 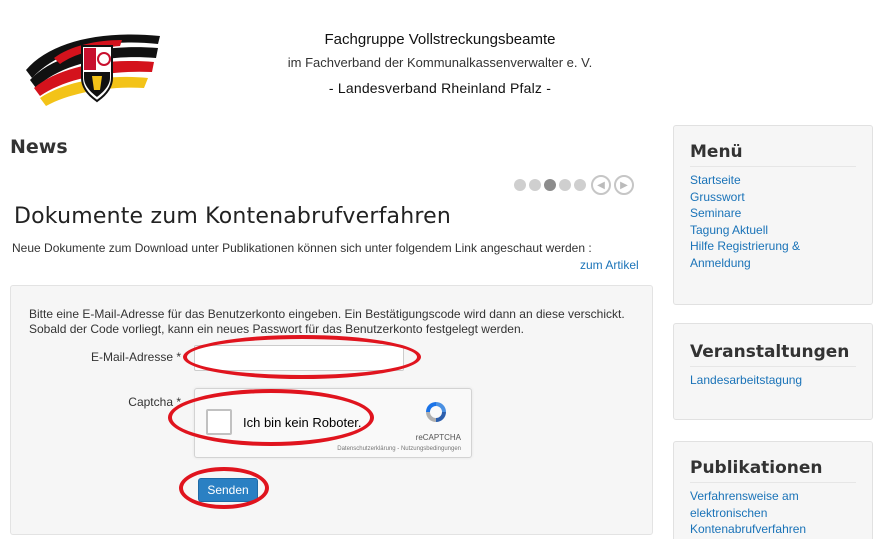 What do you see at coordinates (91, 67) in the screenshot?
I see `logo` at bounding box center [91, 67].